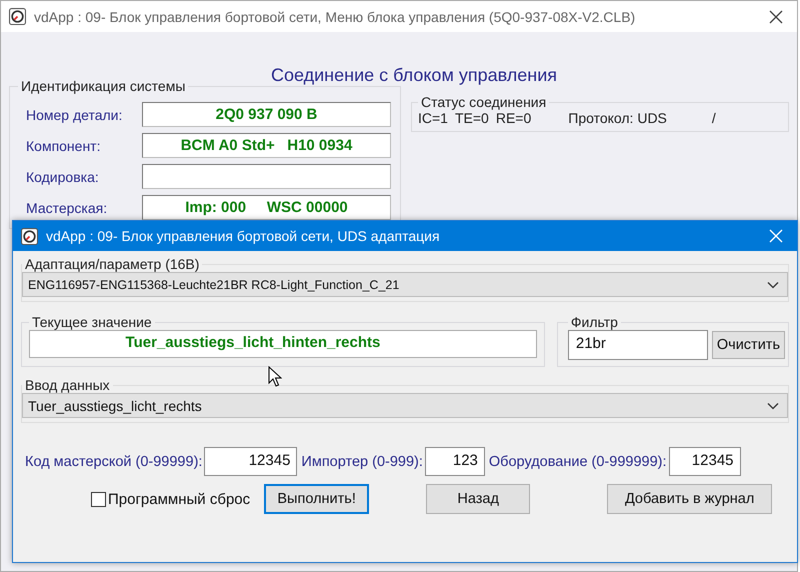 This screenshot has width=800, height=572. What do you see at coordinates (103, 86) in the screenshot?
I see `group-title: Идентификация системы` at bounding box center [103, 86].